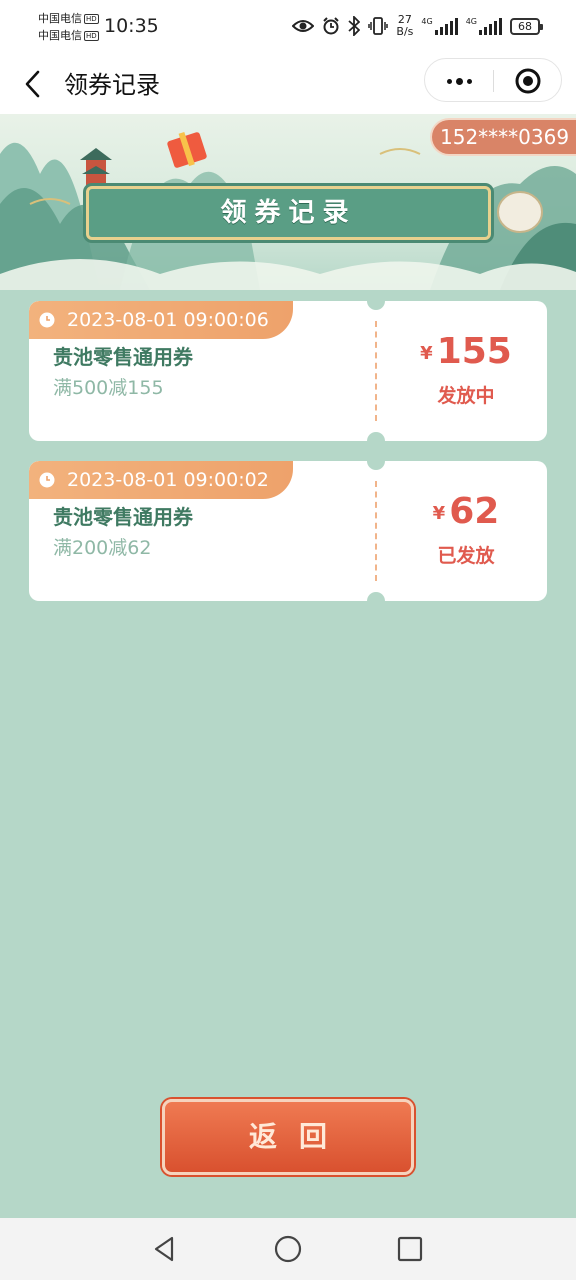 This screenshot has width=576, height=1280. What do you see at coordinates (187, 149) in the screenshot?
I see `gift-box-icon` at bounding box center [187, 149].